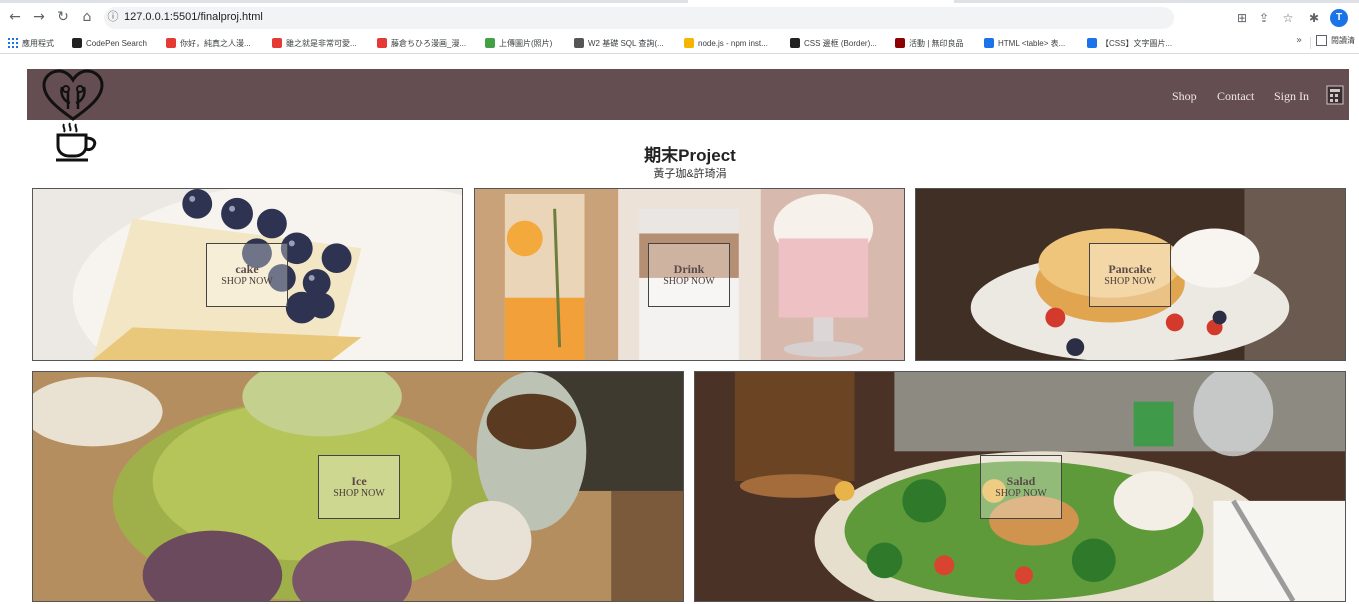 This screenshot has height=604, width=1359. What do you see at coordinates (39, 17) in the screenshot?
I see `forward-icon: →` at bounding box center [39, 17].